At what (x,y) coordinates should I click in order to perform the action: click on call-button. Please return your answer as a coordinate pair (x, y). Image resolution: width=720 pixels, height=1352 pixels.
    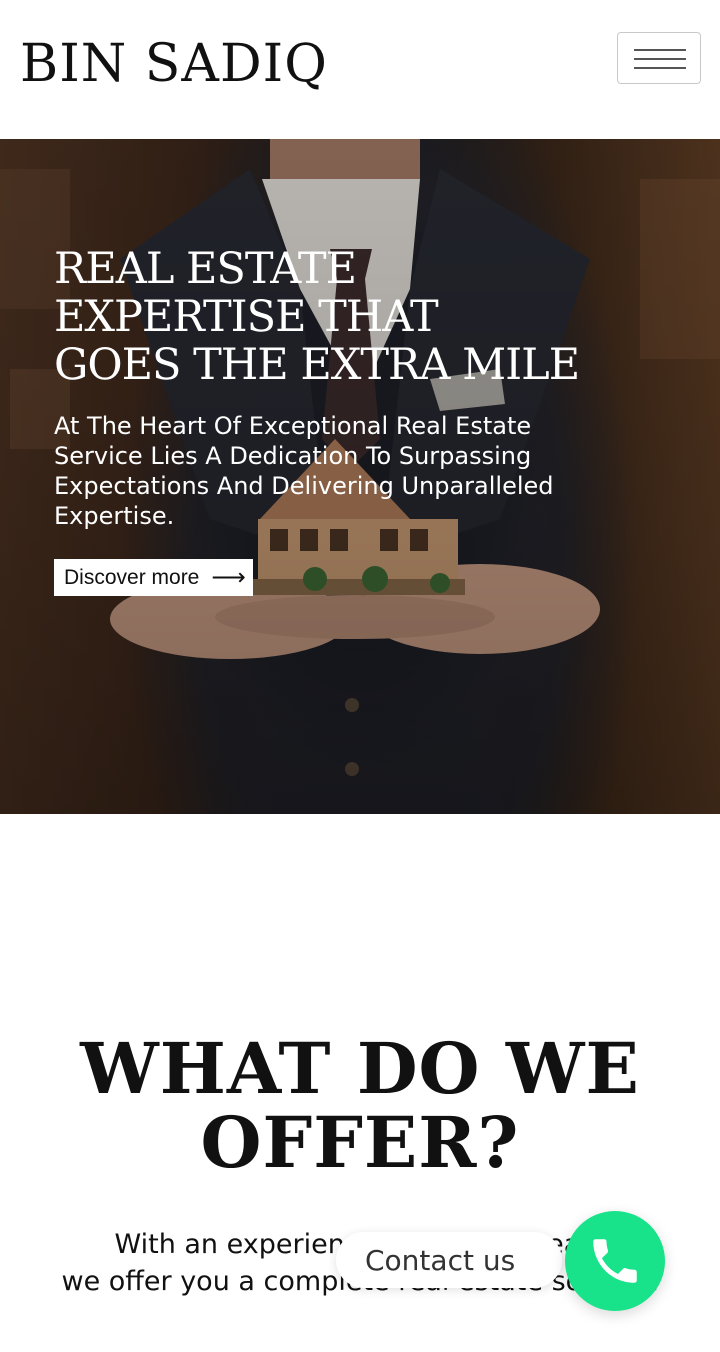
    Looking at the image, I should click on (615, 1261).